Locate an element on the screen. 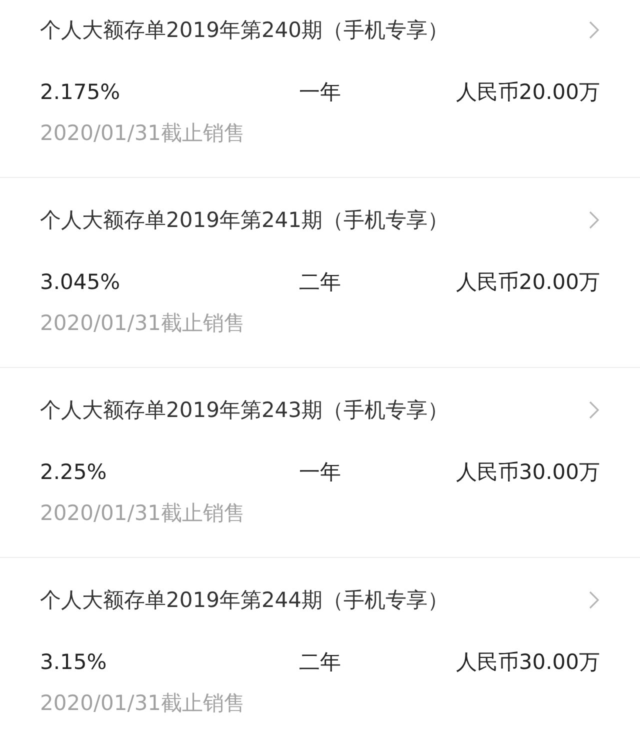 The width and height of the screenshot is (640, 741). interest-rate: 3.15% is located at coordinates (74, 662).